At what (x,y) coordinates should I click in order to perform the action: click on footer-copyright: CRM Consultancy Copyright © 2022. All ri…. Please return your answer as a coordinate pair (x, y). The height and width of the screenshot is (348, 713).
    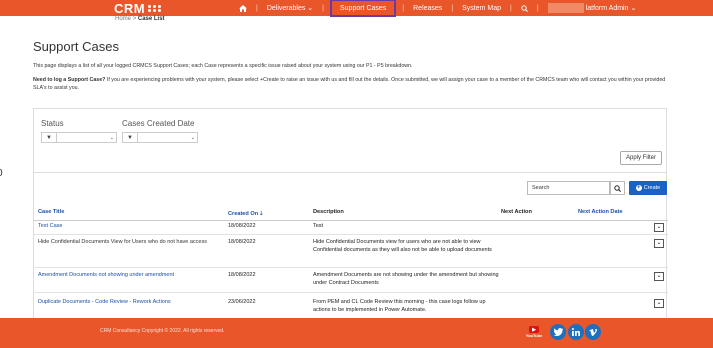
    Looking at the image, I should click on (162, 331).